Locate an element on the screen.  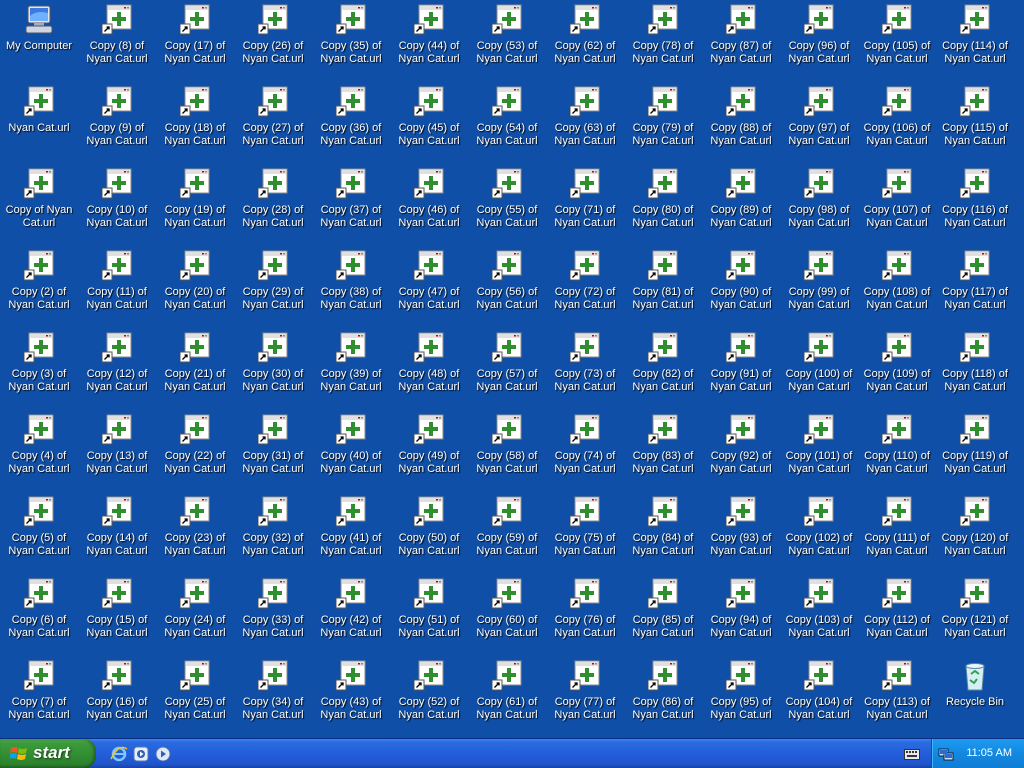
desktop-shortcut: Copy (93) of Nyan Cat.url is located at coordinates (741, 534).